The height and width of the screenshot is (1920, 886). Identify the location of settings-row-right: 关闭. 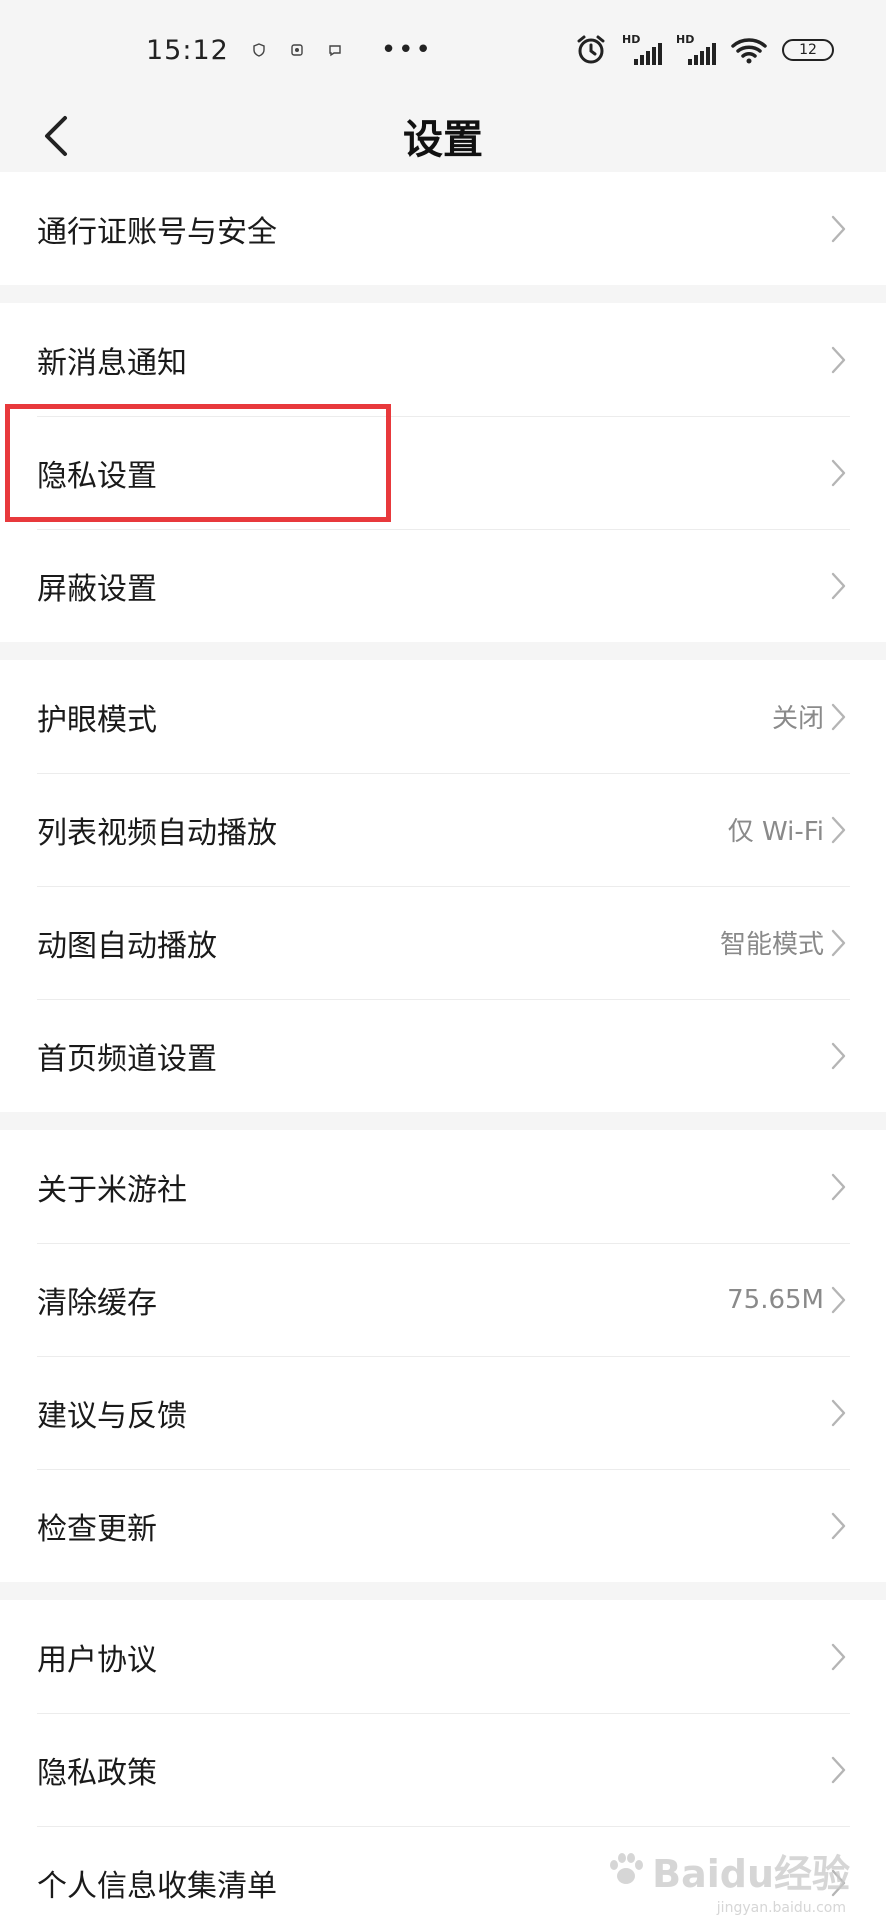
(811, 716).